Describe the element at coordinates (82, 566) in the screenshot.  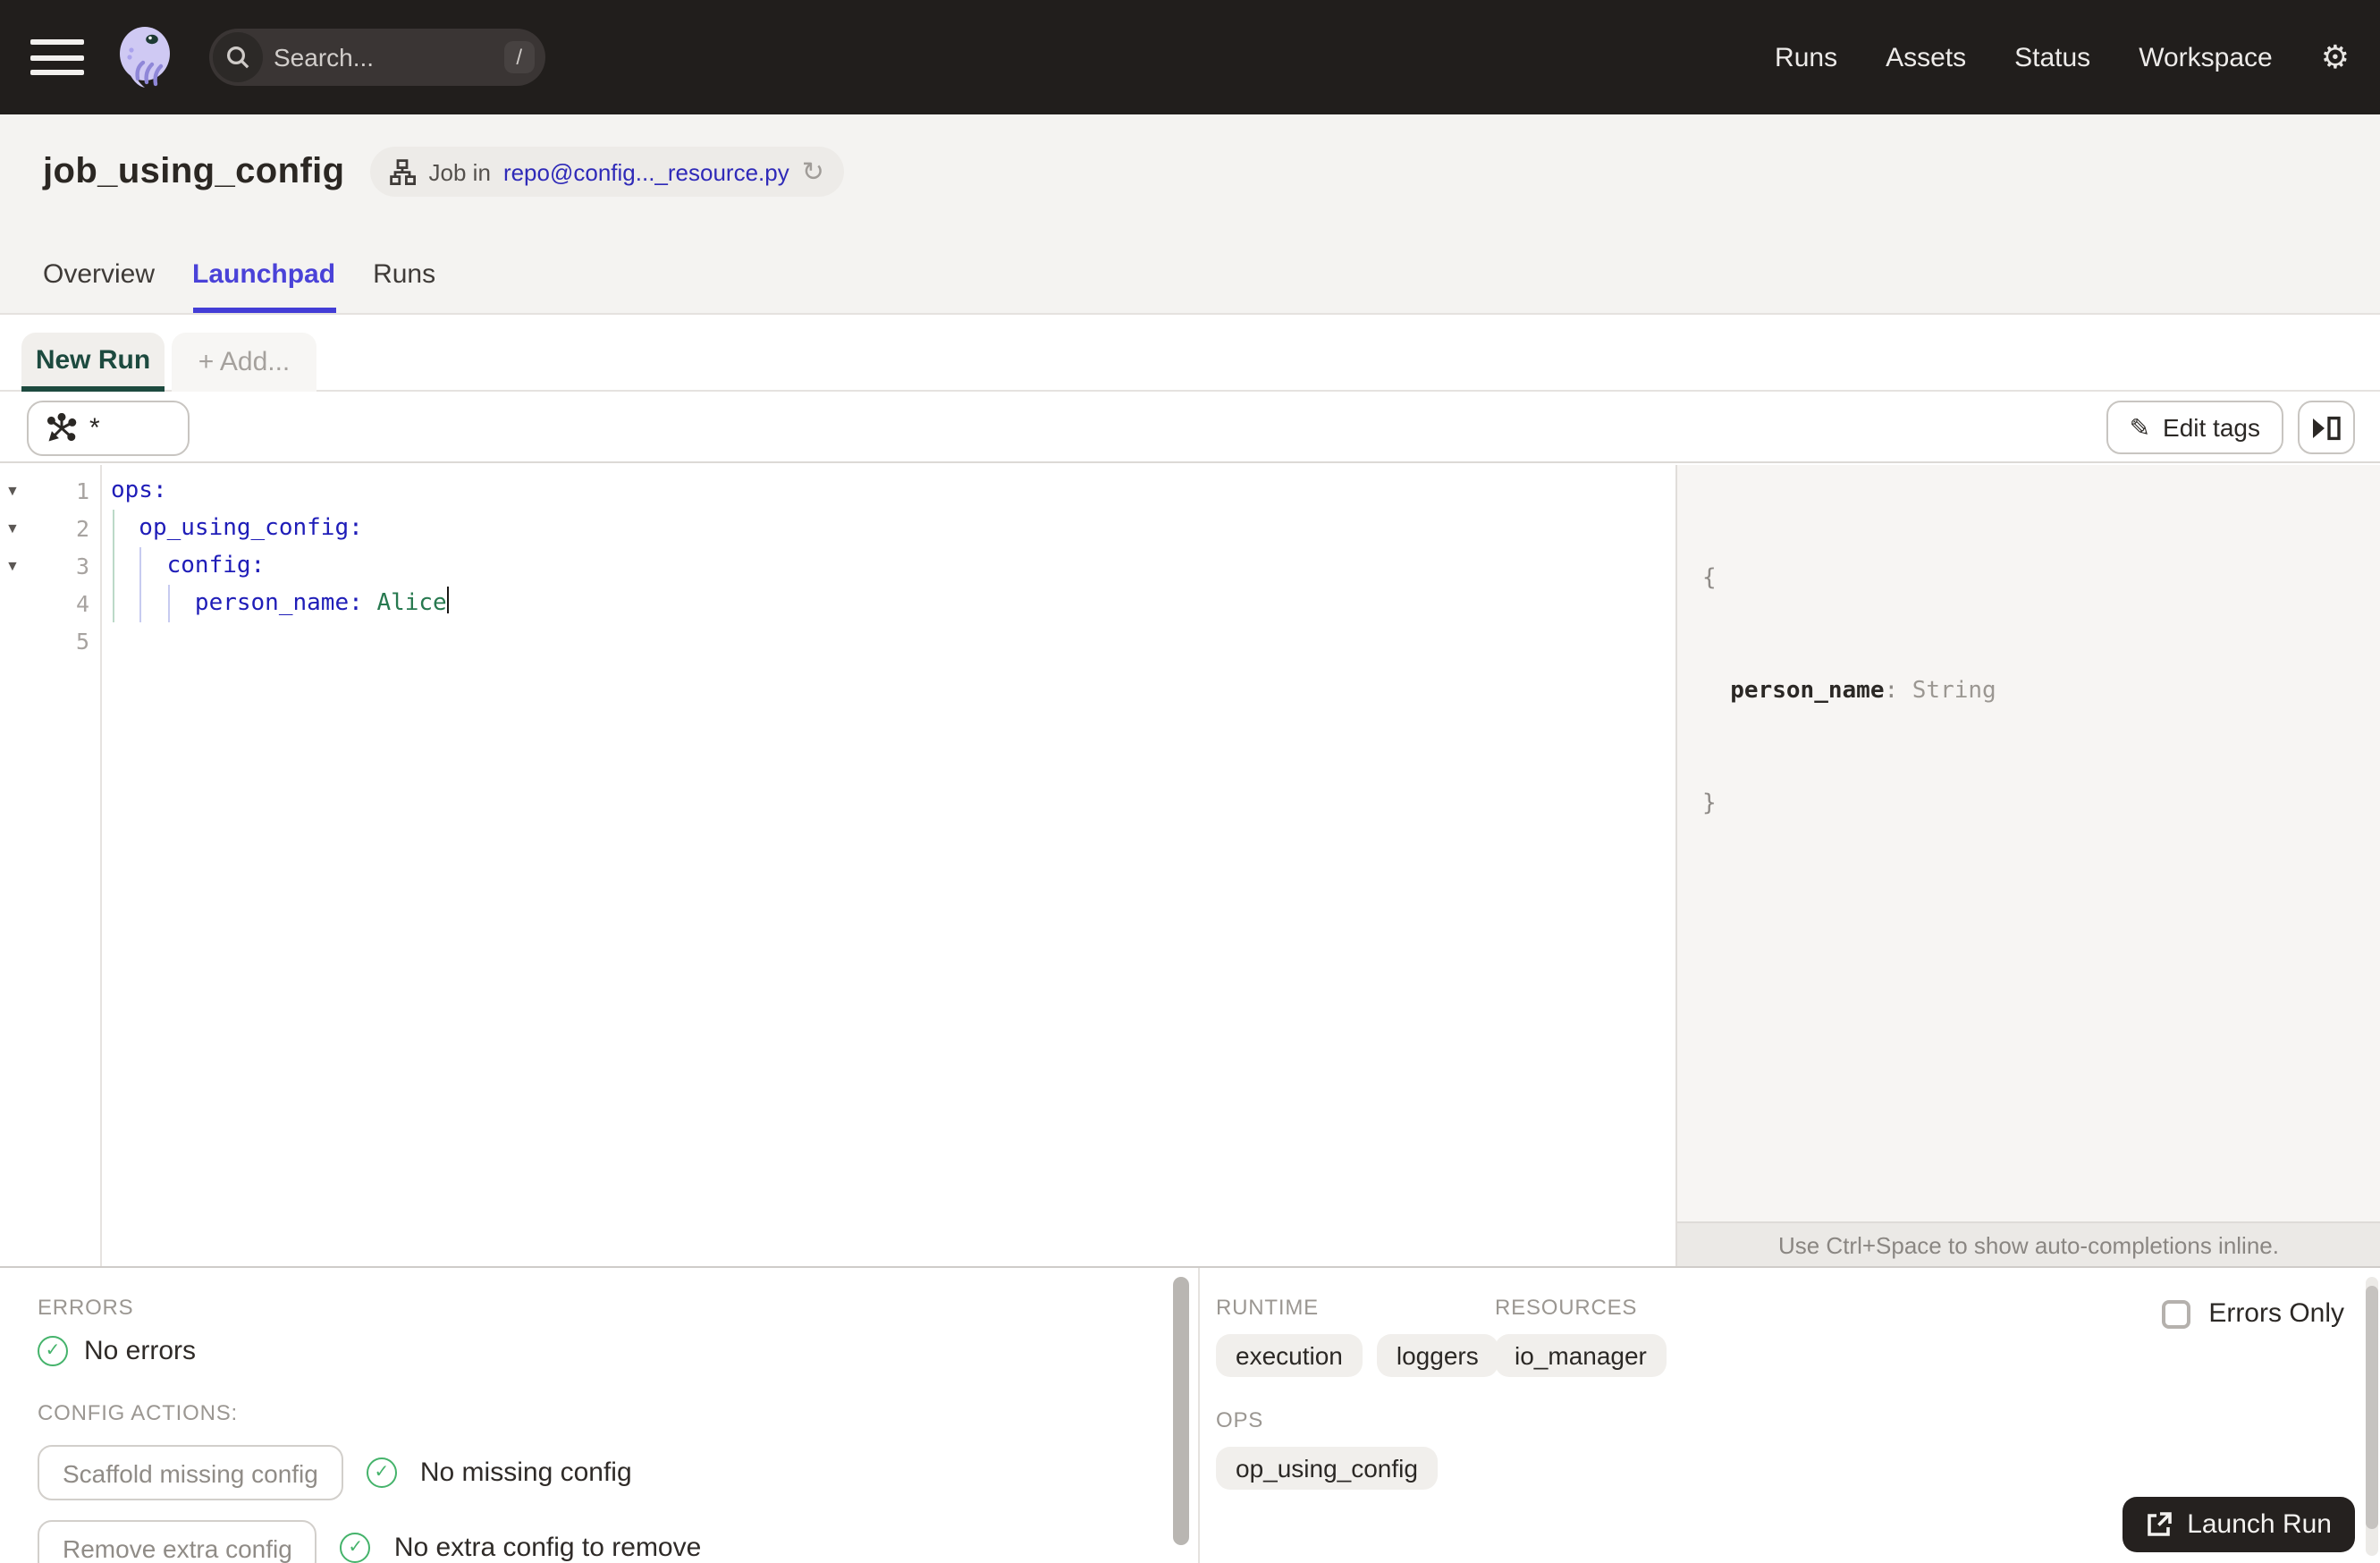
I see `line-number: 3` at that location.